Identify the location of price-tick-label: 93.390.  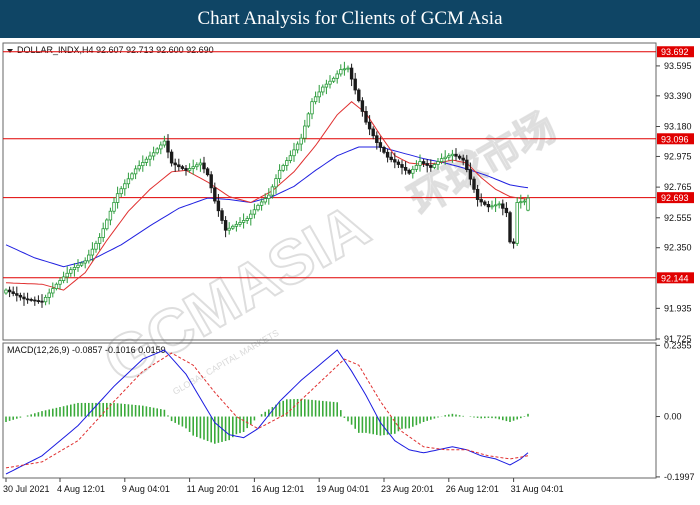
(678, 96).